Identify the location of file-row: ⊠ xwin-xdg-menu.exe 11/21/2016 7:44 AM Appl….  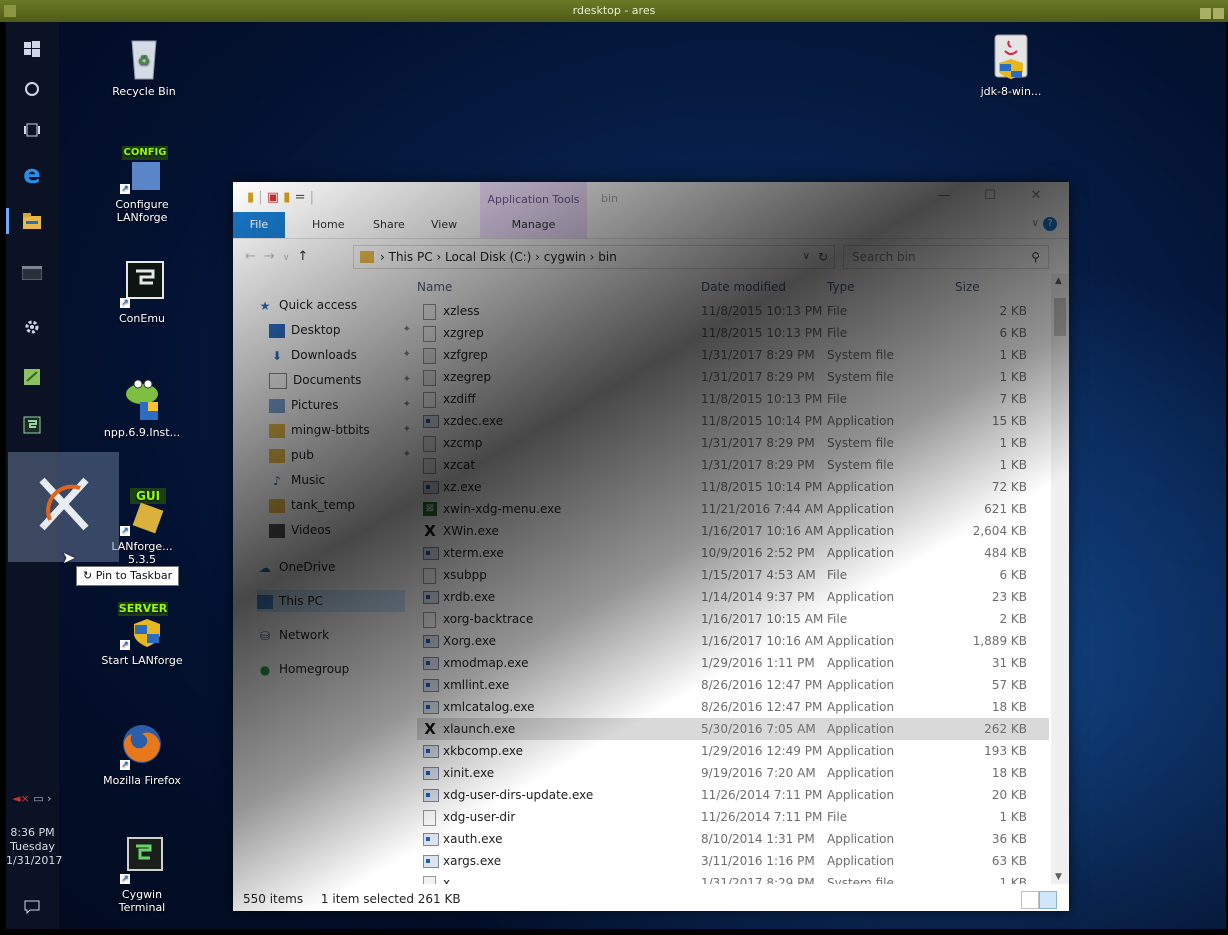
(733, 509).